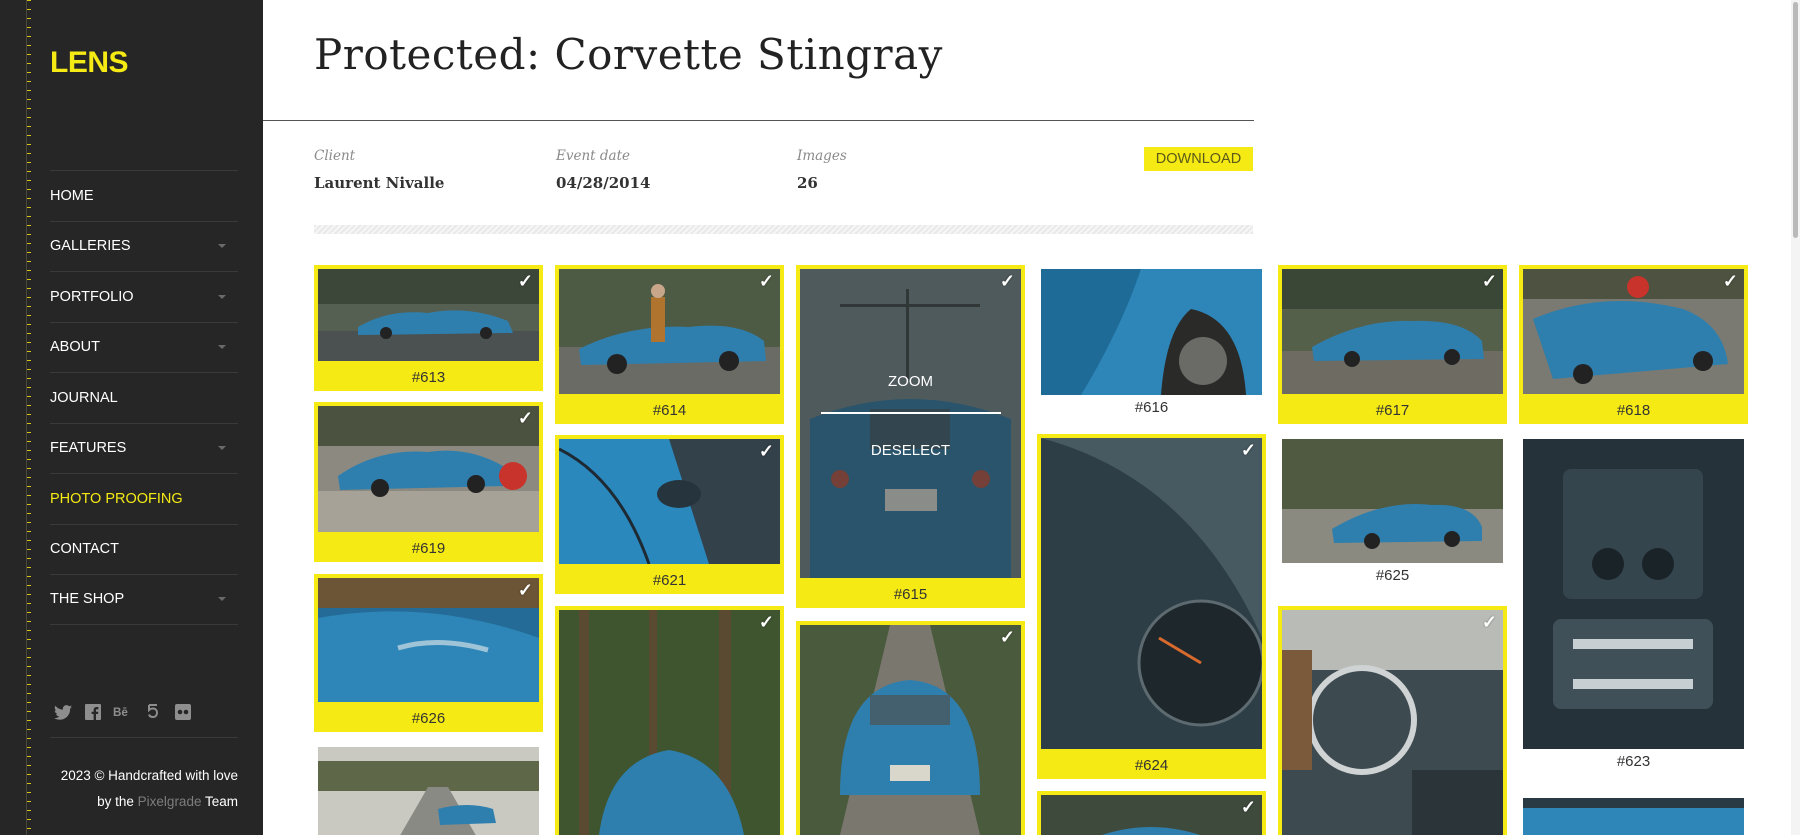 The width and height of the screenshot is (1800, 835). Describe the element at coordinates (910, 381) in the screenshot. I see `zoom-button: ZOOM` at that location.